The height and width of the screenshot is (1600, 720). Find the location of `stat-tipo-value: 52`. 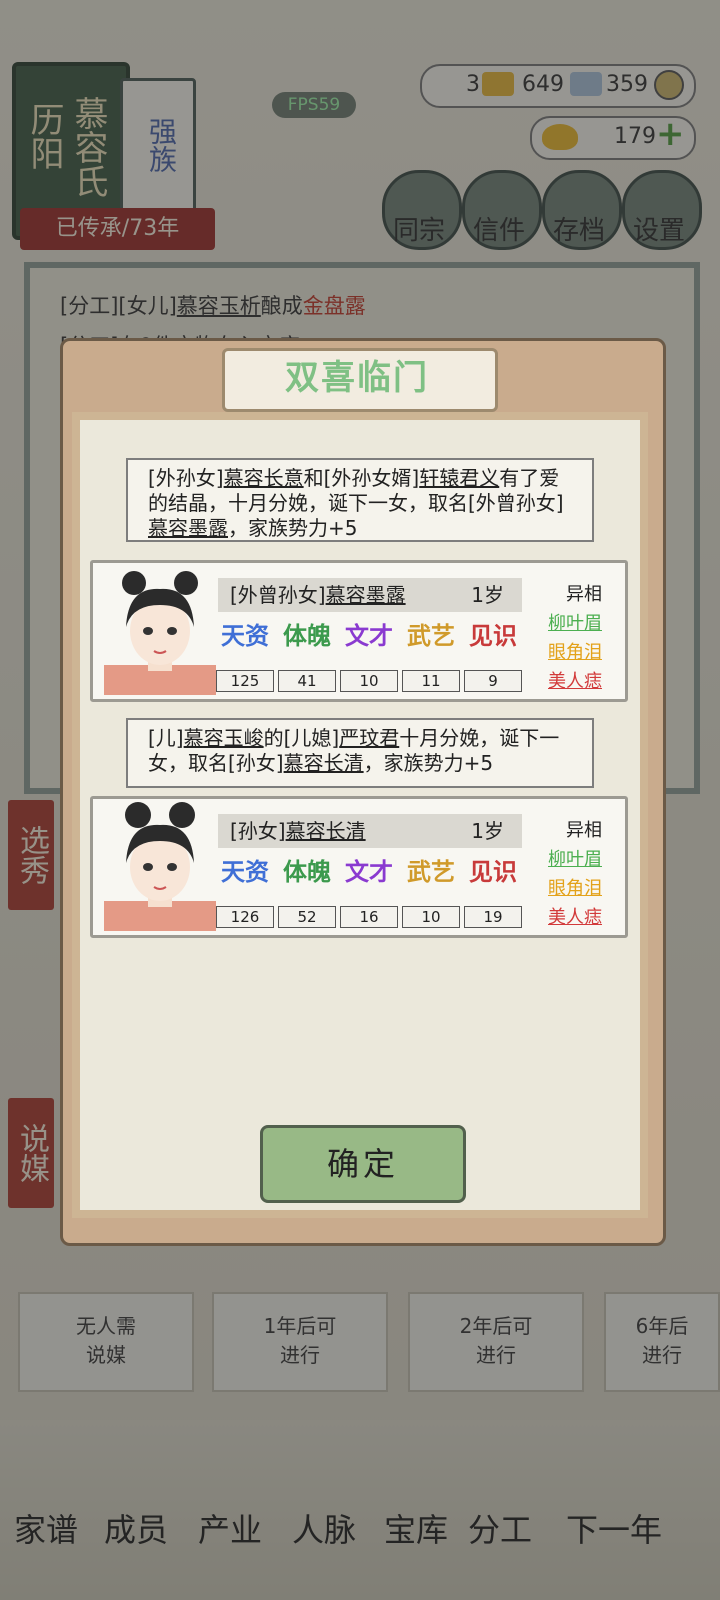

stat-tipo-value: 52 is located at coordinates (307, 917).